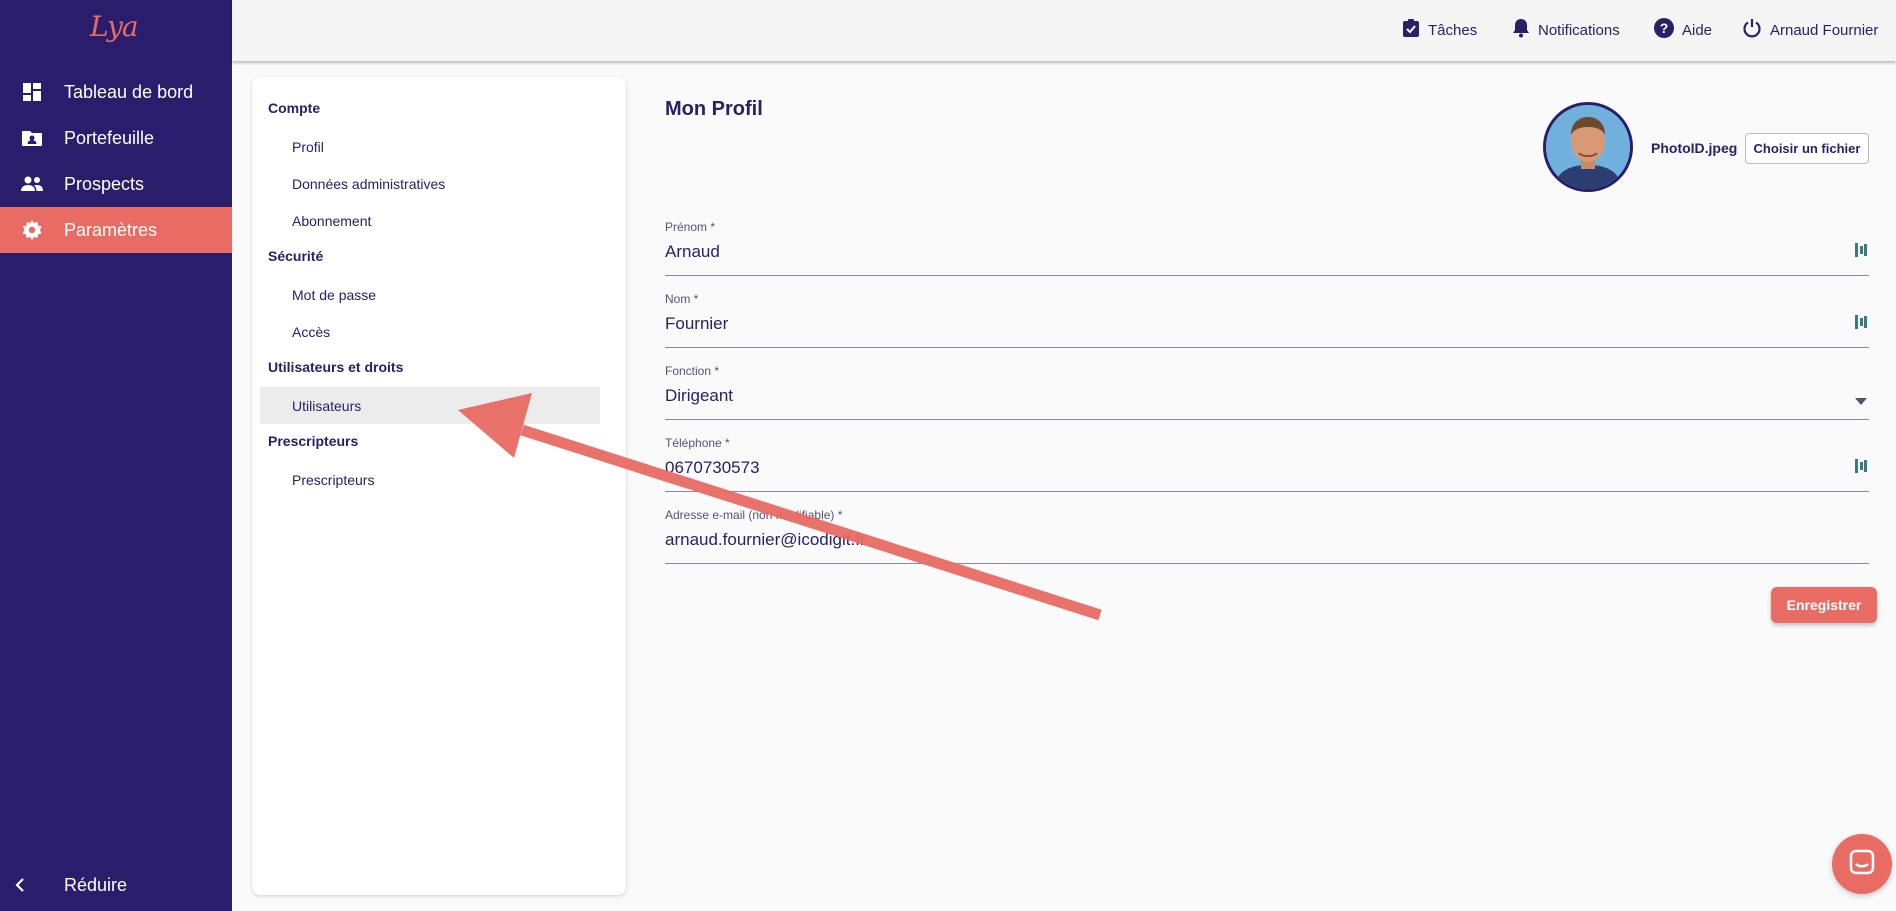 Image resolution: width=1896 pixels, height=911 pixels. What do you see at coordinates (699, 395) in the screenshot?
I see `field-value: Dirigeant` at bounding box center [699, 395].